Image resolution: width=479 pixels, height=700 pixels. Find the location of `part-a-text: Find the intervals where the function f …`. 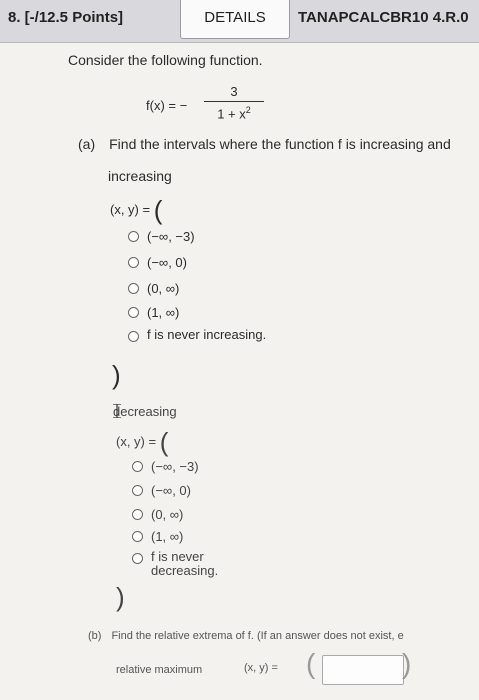

part-a-text: Find the intervals where the function f … is located at coordinates (280, 144).